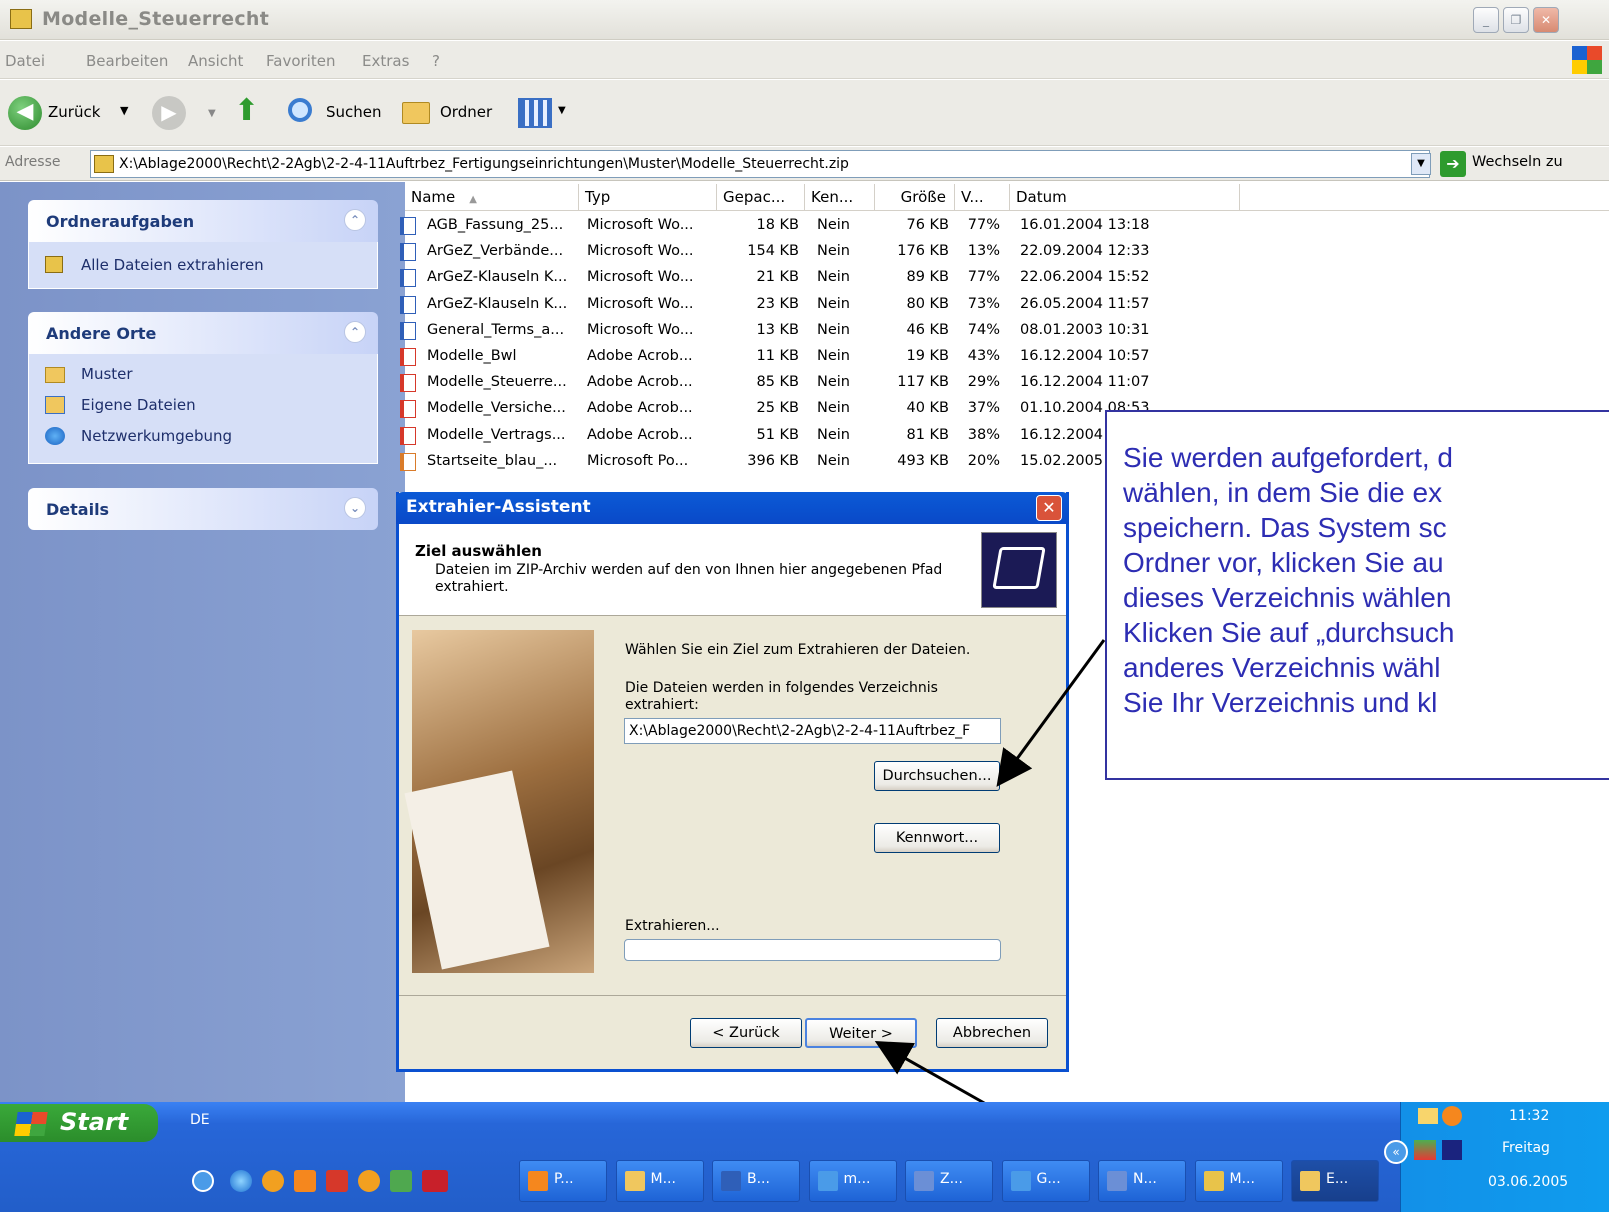 The image size is (1609, 1212). What do you see at coordinates (273, 1181) in the screenshot?
I see `media-player-icon` at bounding box center [273, 1181].